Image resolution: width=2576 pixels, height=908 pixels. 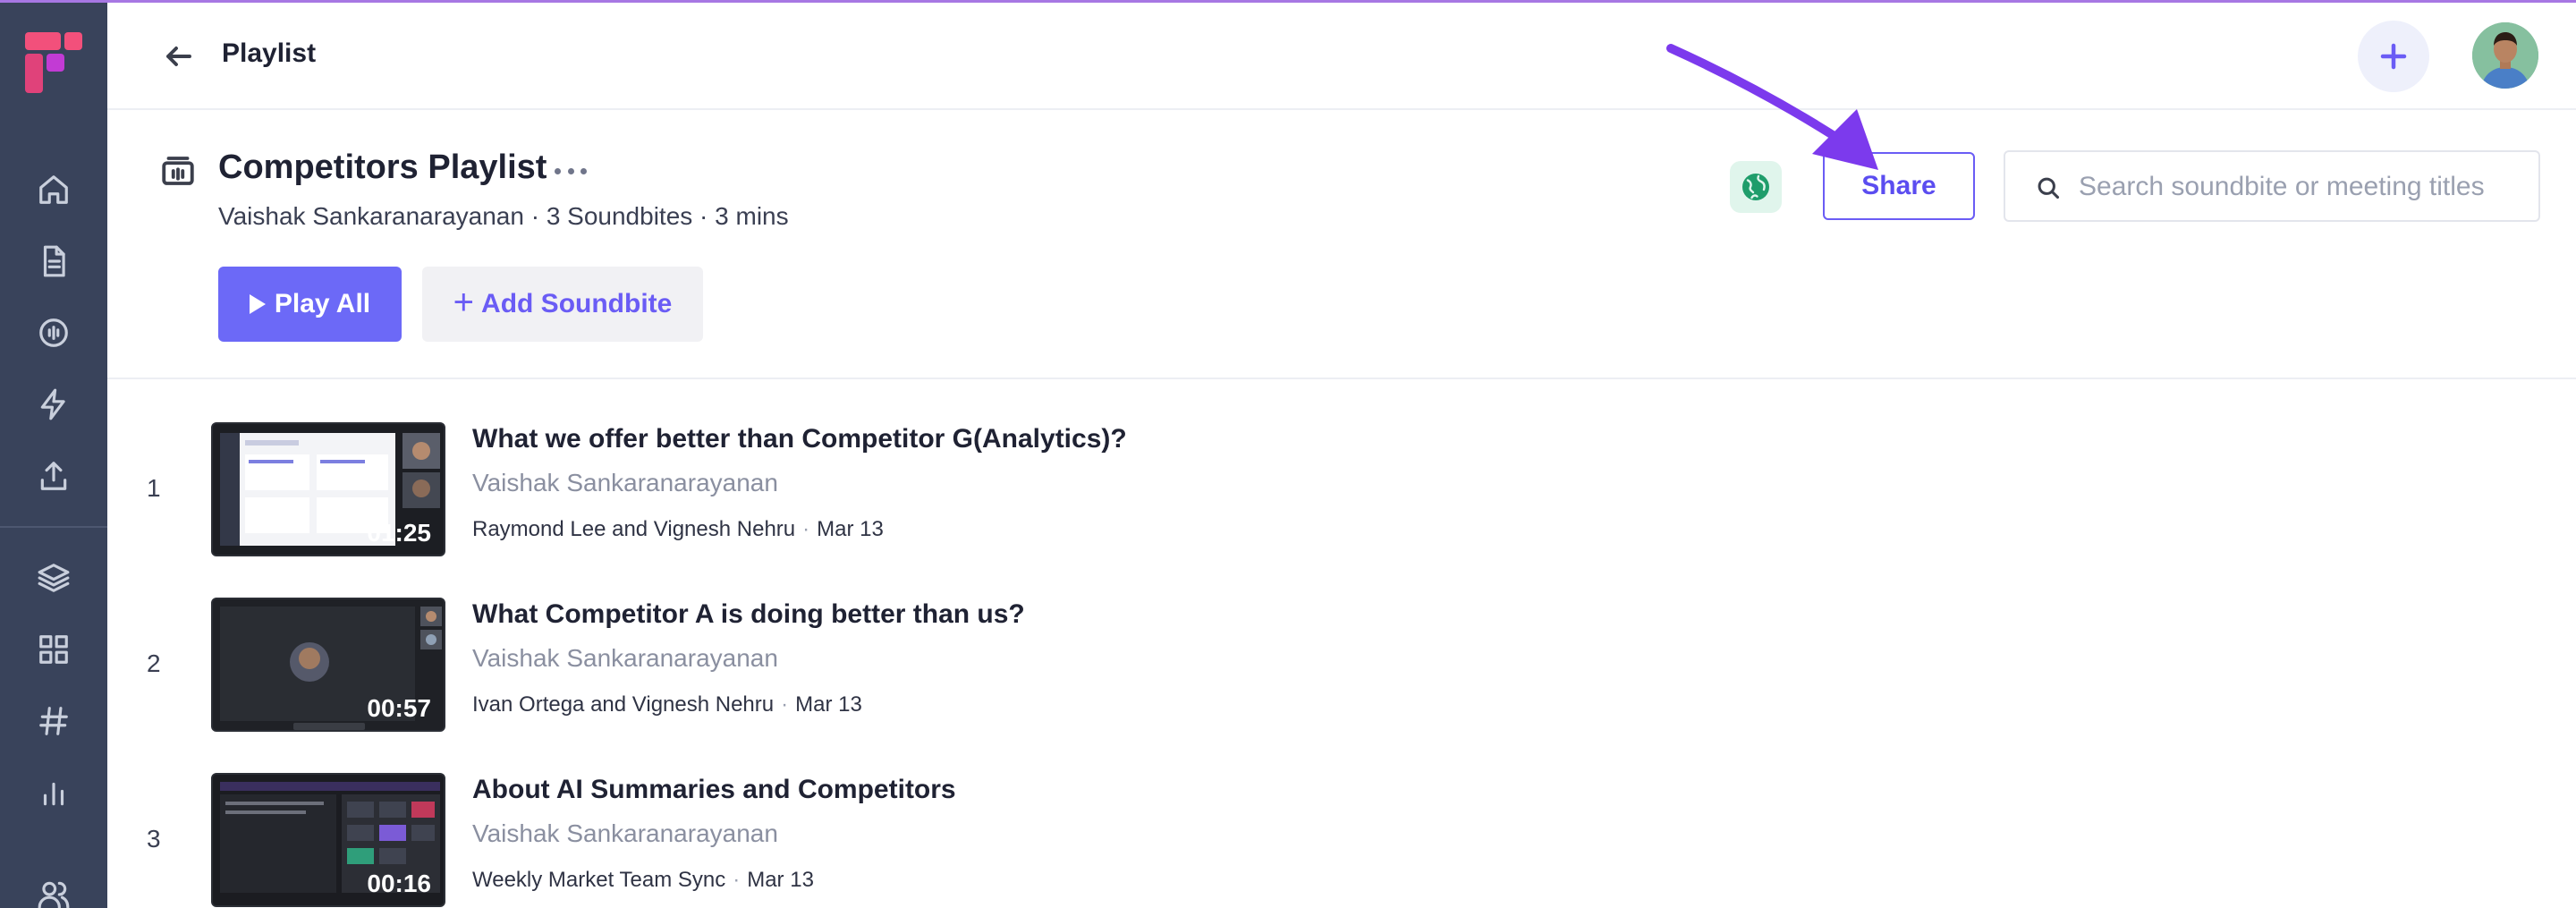 I want to click on meeting-name: Weekly Market Team Sync, so click(x=598, y=880).